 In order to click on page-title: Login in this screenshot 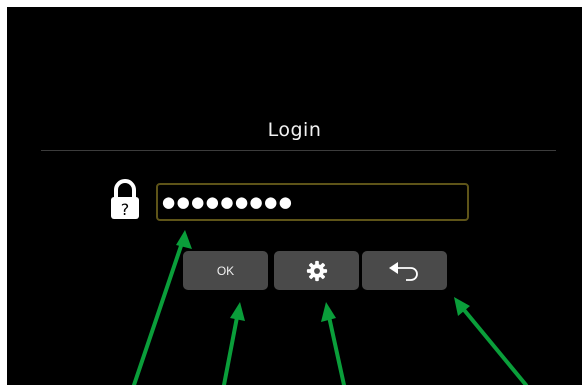, I will do `click(294, 130)`.